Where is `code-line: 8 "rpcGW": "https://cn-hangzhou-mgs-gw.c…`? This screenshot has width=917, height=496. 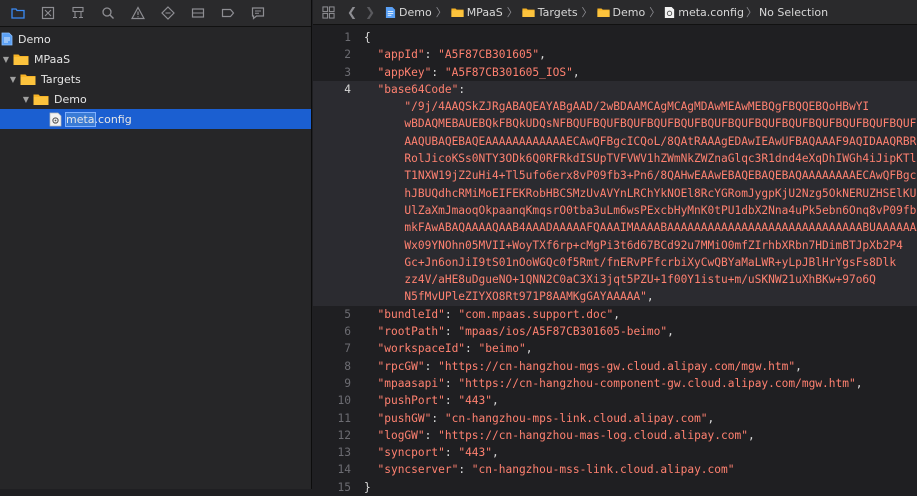 code-line: 8 "rpcGW": "https://cn-hangzhou-mgs-gw.c… is located at coordinates (615, 366).